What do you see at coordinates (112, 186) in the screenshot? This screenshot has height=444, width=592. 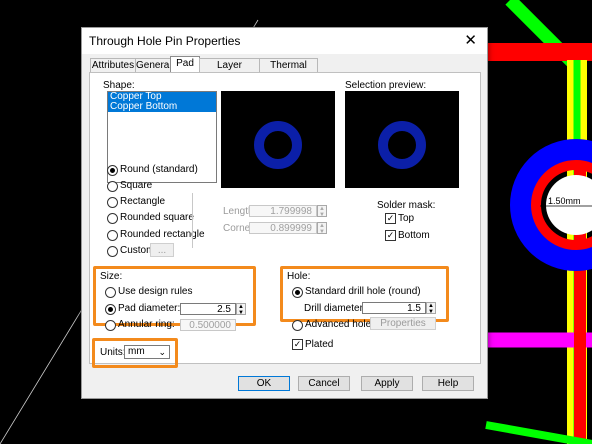 I see `radio-square` at bounding box center [112, 186].